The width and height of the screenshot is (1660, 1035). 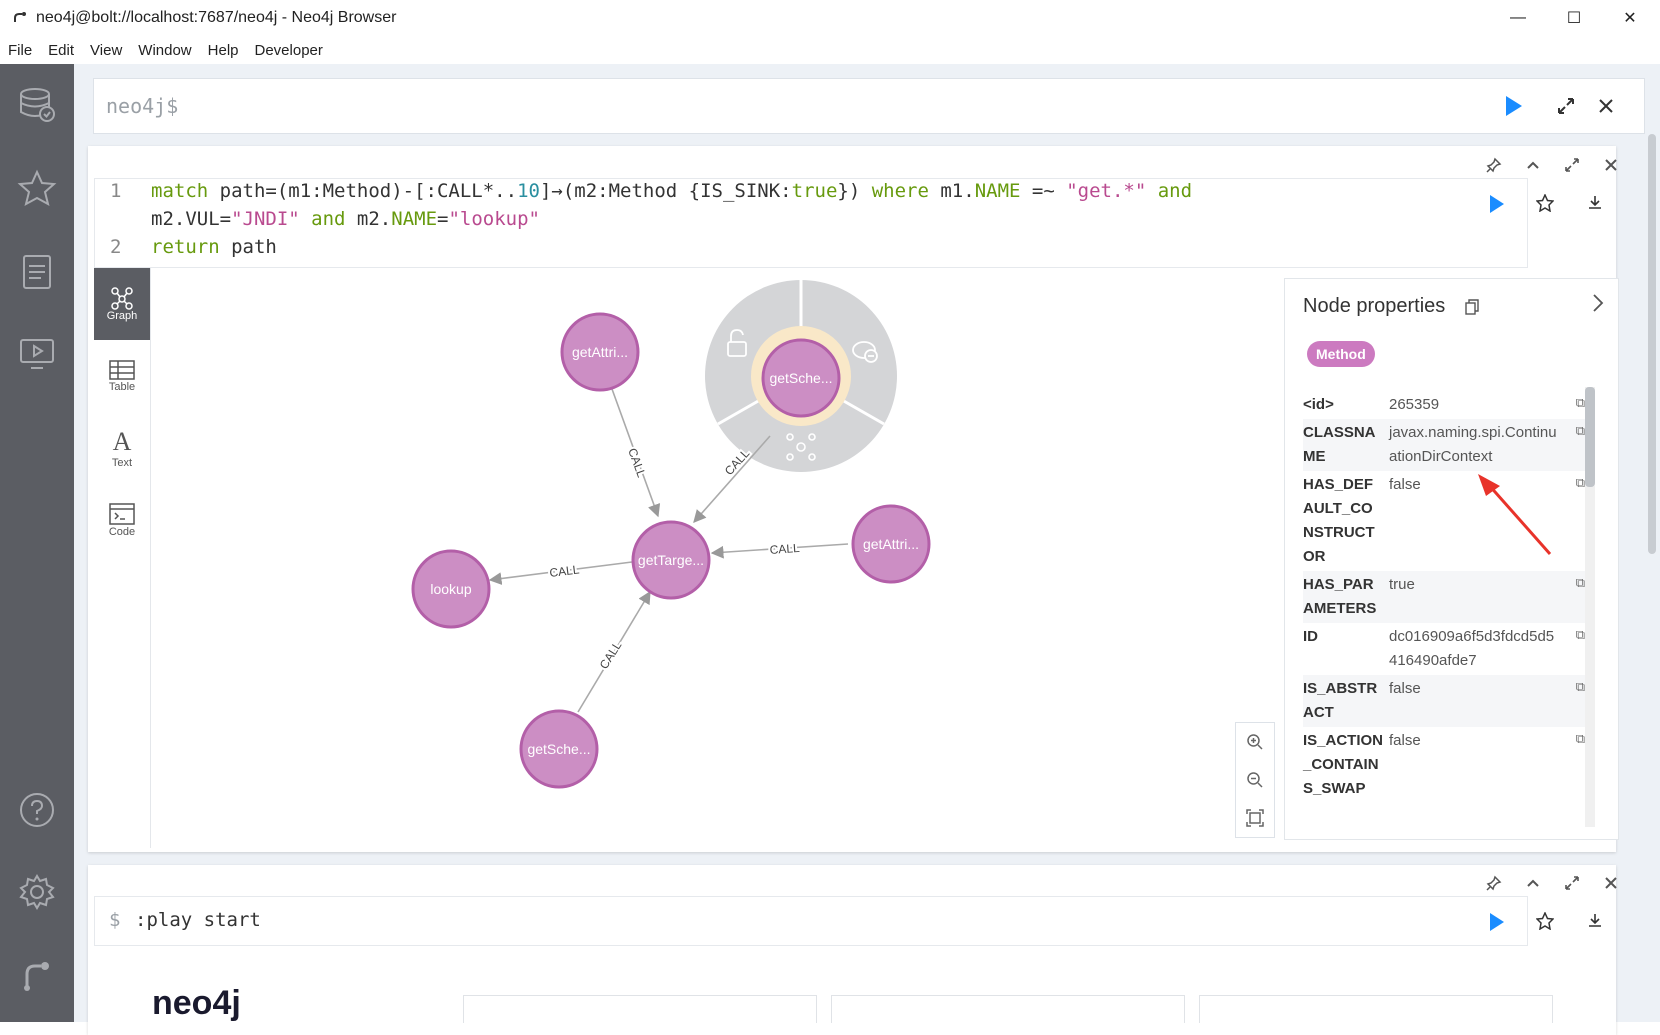 I want to click on code-m1: m1., so click(x=951, y=191).